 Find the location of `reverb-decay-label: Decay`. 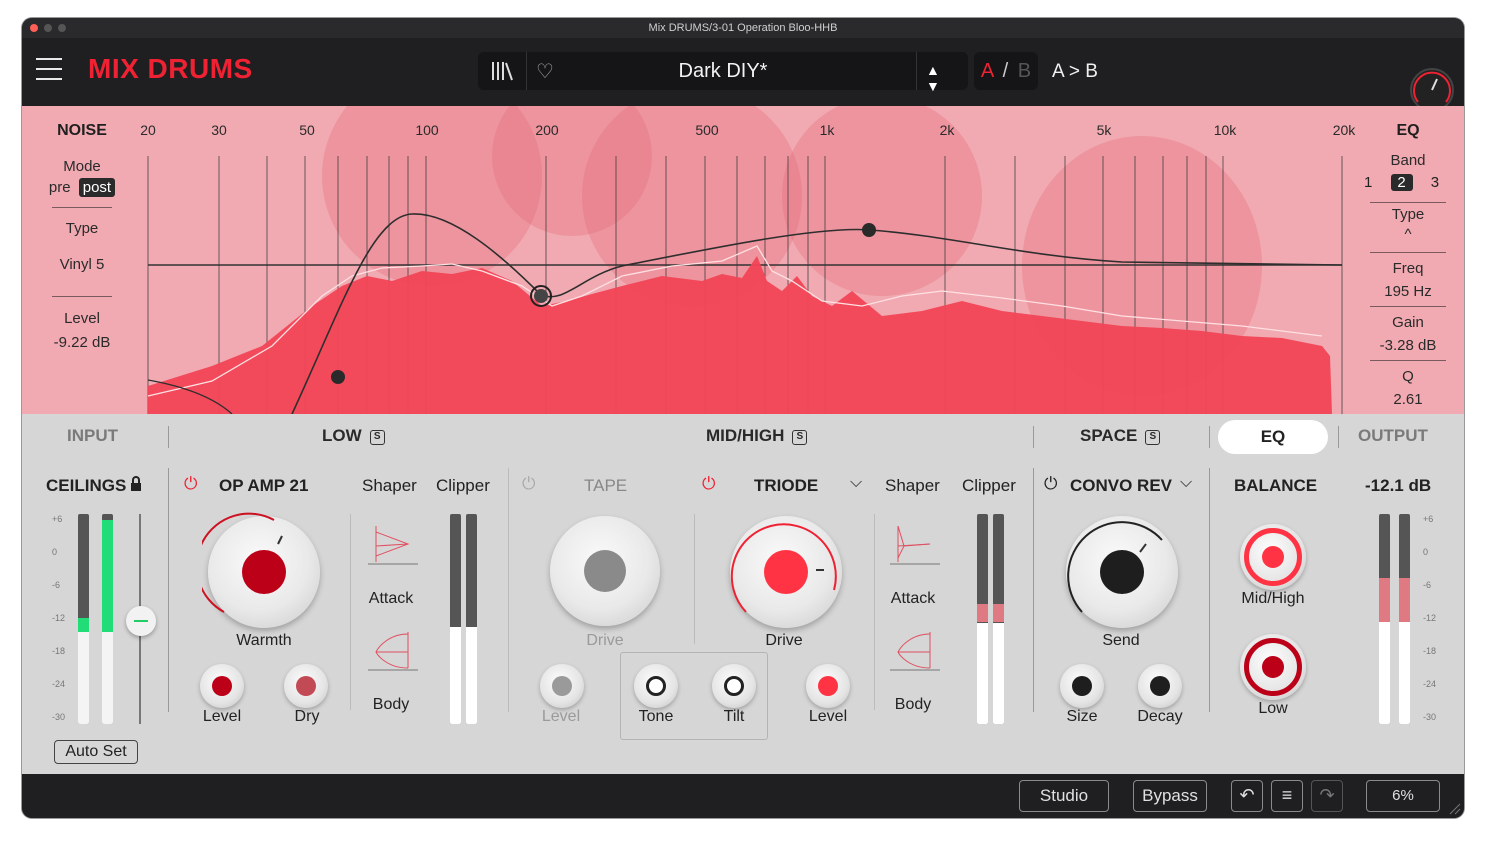

reverb-decay-label: Decay is located at coordinates (1160, 716).